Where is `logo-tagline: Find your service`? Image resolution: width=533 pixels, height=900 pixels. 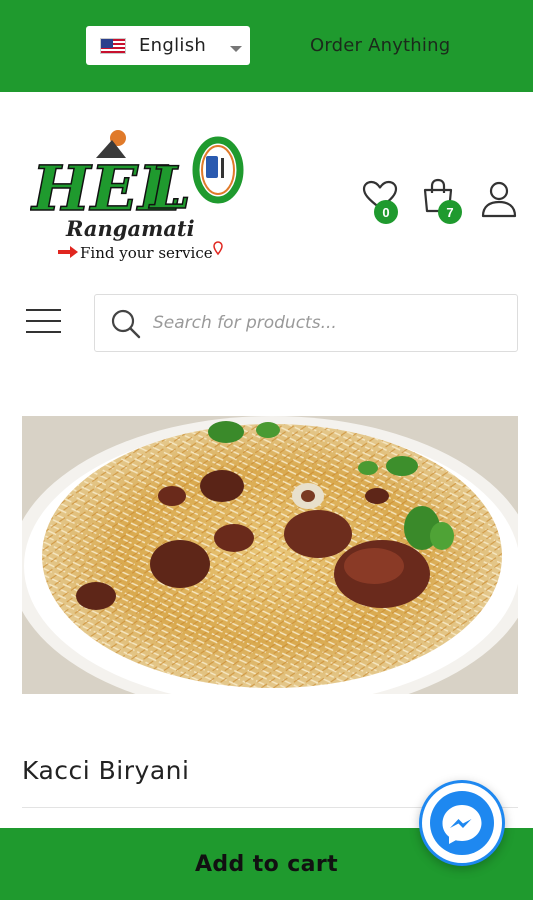
logo-tagline: Find your service is located at coordinates (146, 253).